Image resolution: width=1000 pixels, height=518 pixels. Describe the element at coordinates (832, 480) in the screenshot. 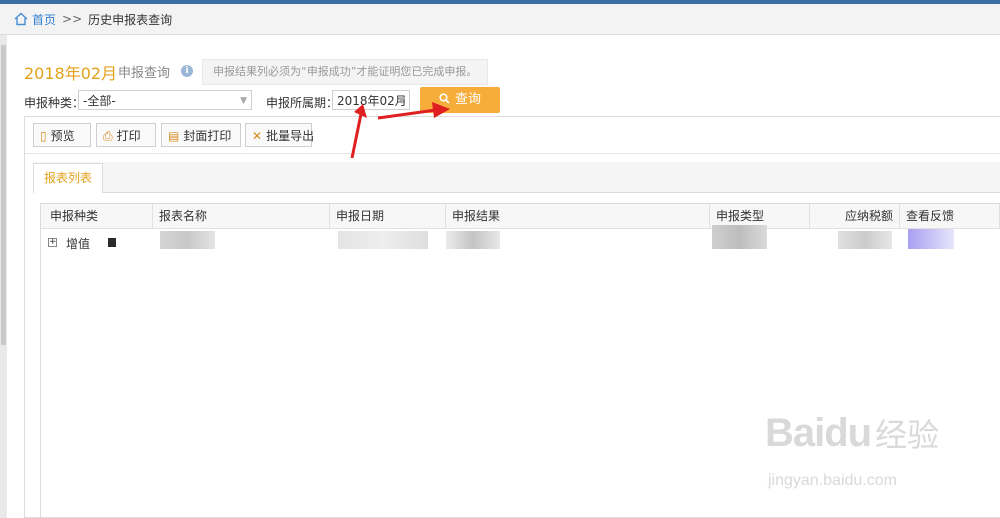

I see `watermark-url: jingyan.baidu.com` at that location.